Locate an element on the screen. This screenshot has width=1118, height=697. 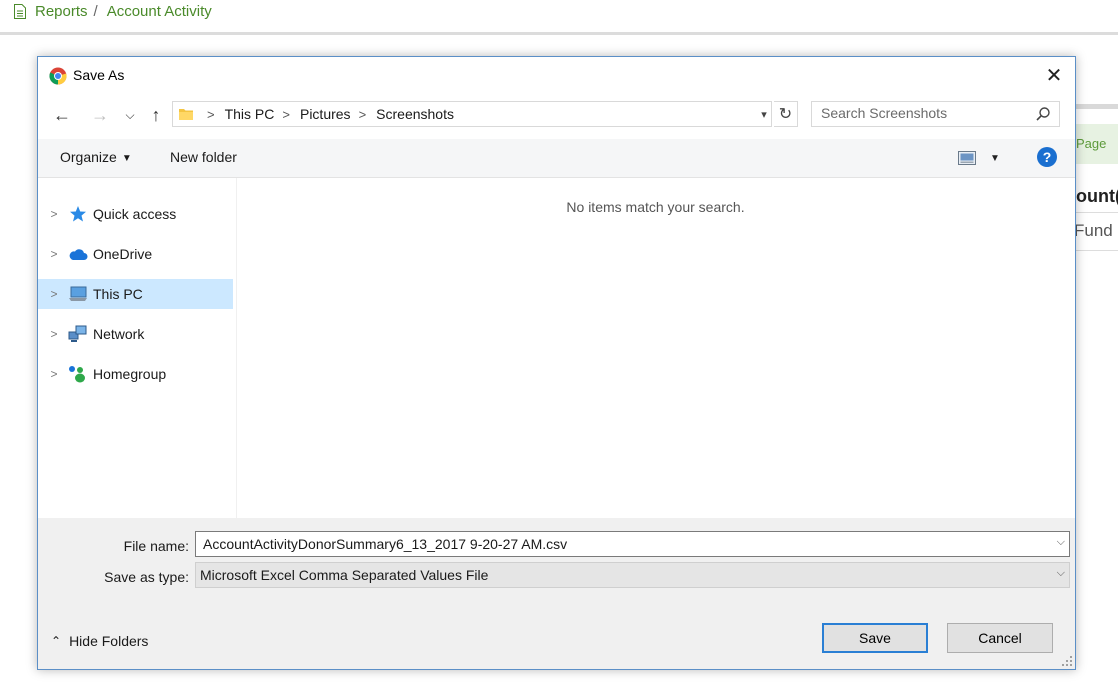
homegroup-icon is located at coordinates (77, 374).